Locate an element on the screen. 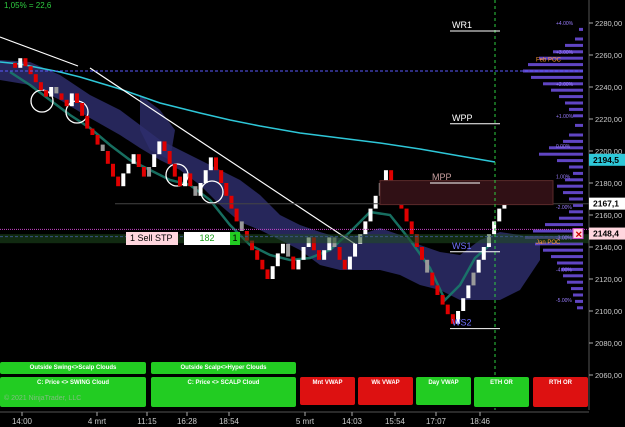  eth-or-button: ETH OR is located at coordinates (501, 392).